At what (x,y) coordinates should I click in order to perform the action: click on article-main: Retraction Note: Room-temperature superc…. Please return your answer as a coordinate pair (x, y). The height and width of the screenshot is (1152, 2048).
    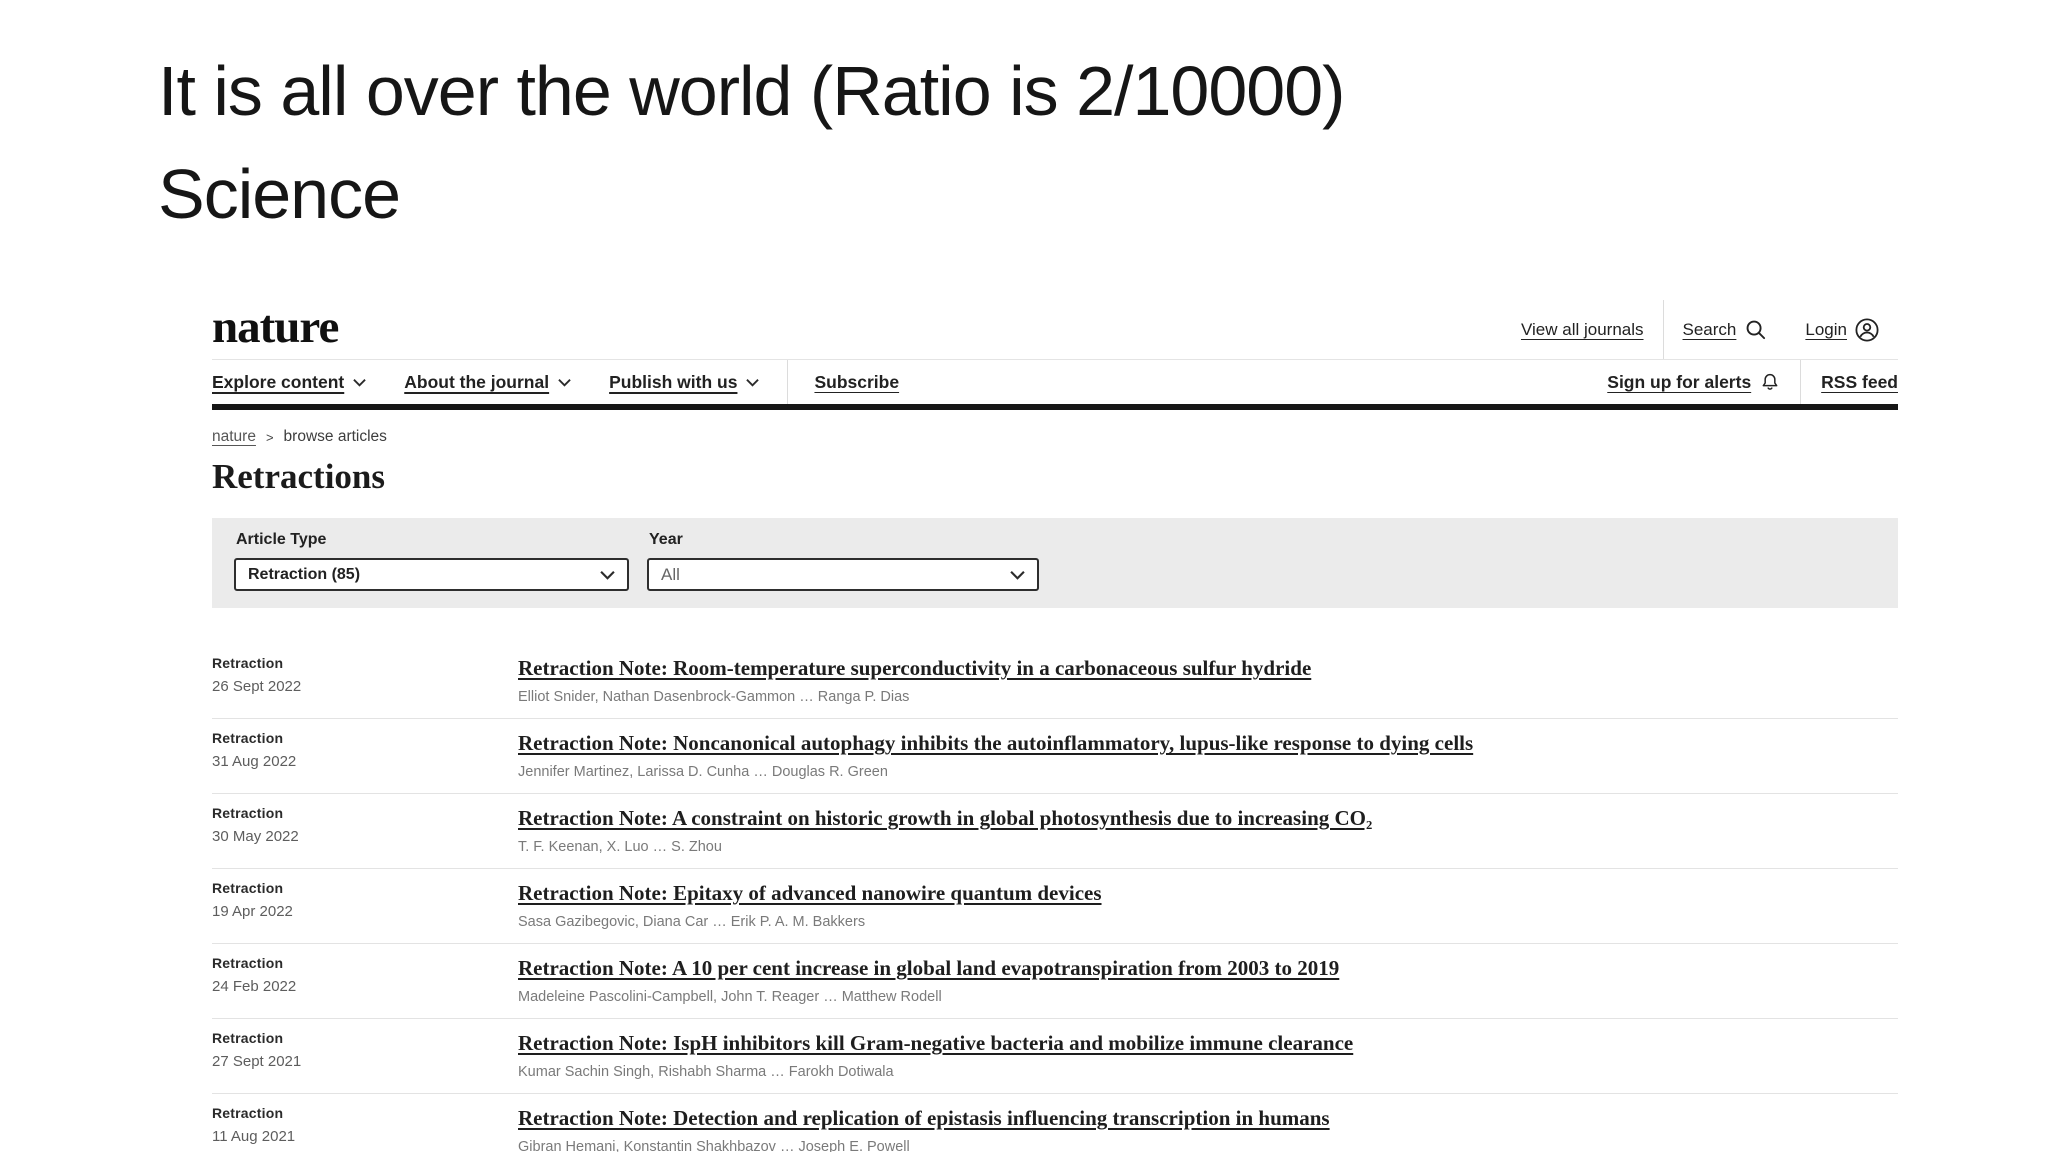
    Looking at the image, I should click on (1208, 680).